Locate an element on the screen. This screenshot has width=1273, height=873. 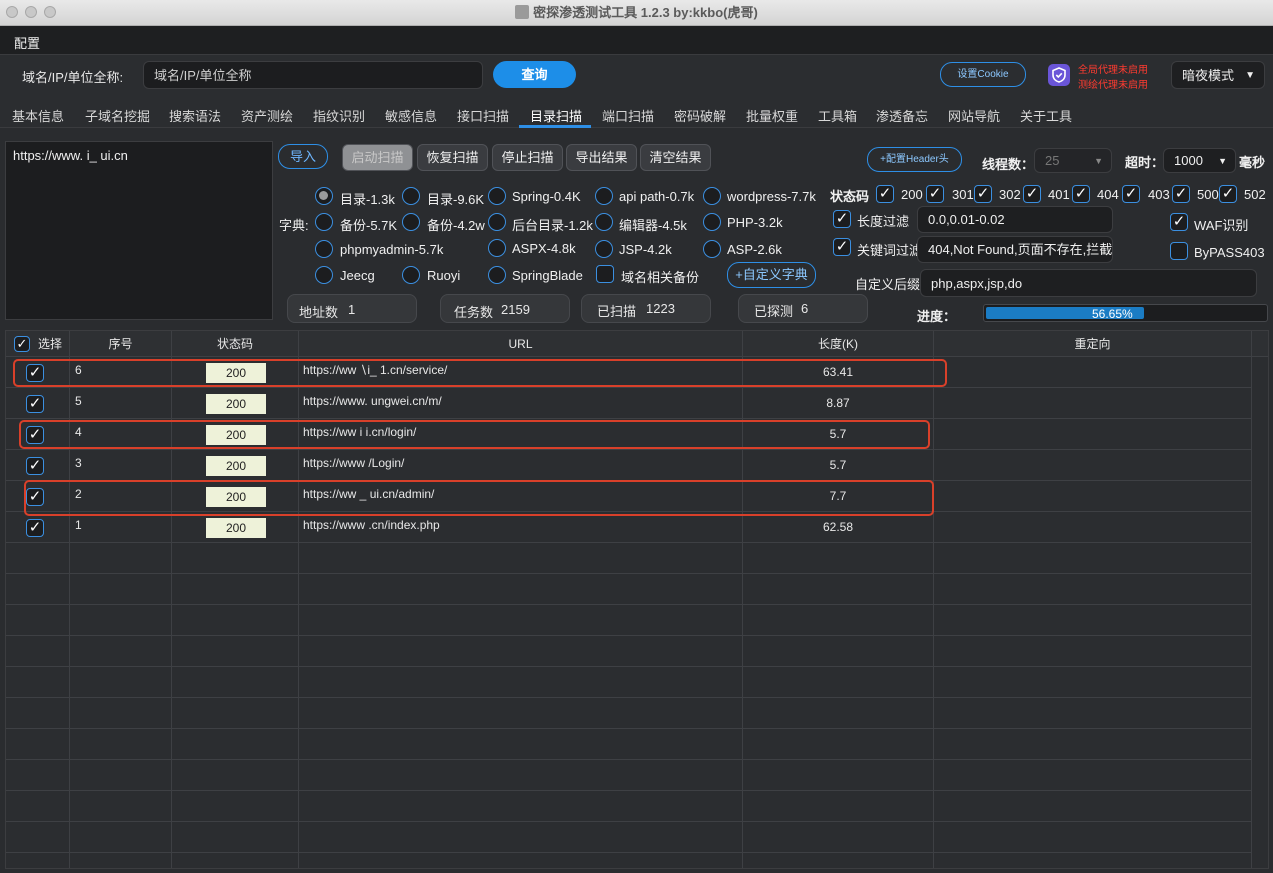
tab-subdomain: 子域名挖掘 is located at coordinates (117, 115).